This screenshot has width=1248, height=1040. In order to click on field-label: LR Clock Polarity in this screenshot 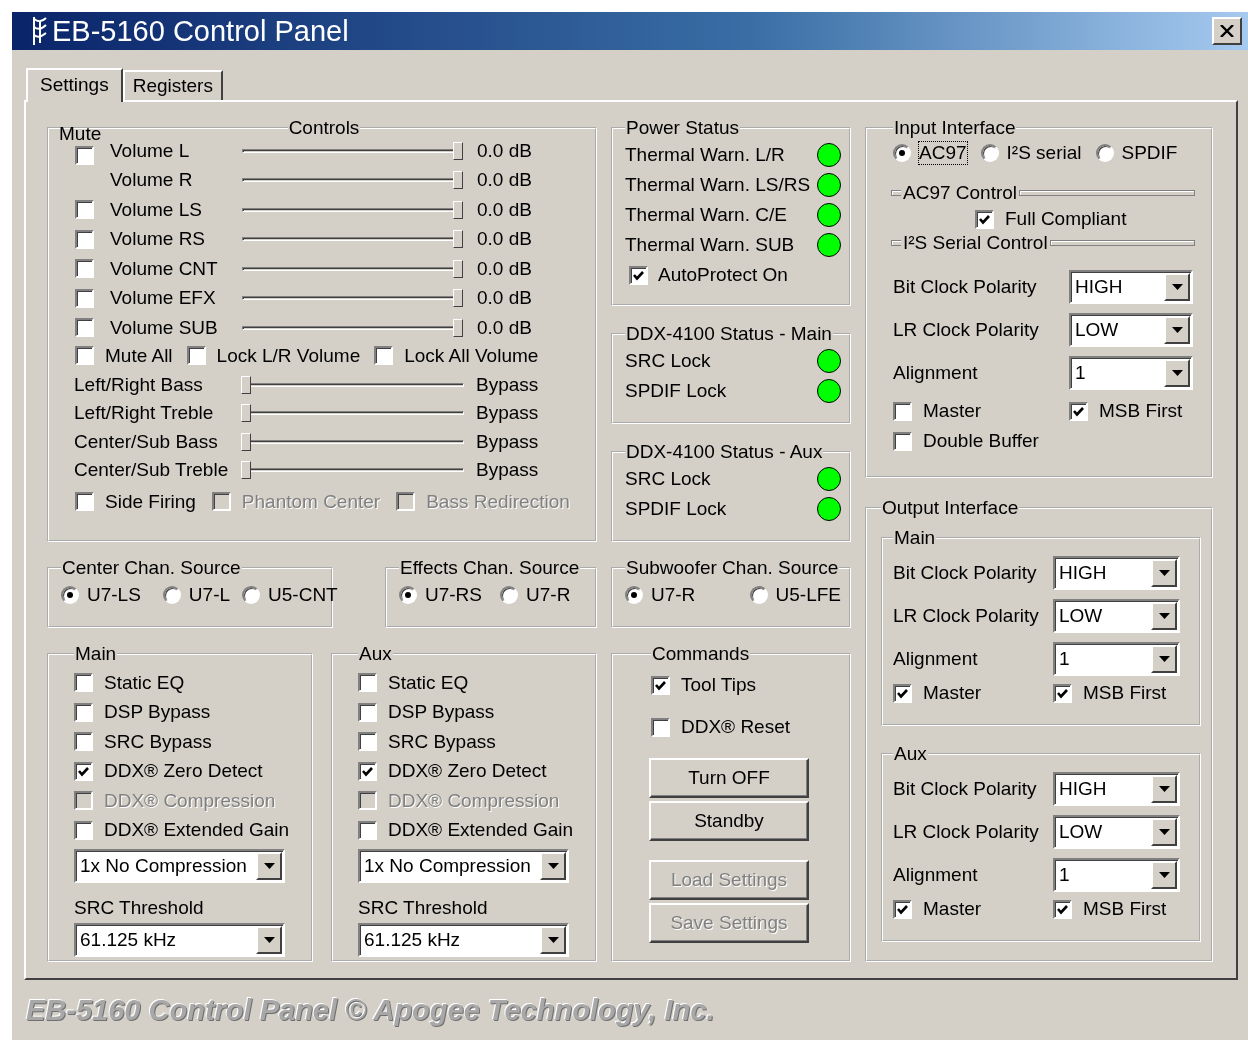, I will do `click(966, 330)`.